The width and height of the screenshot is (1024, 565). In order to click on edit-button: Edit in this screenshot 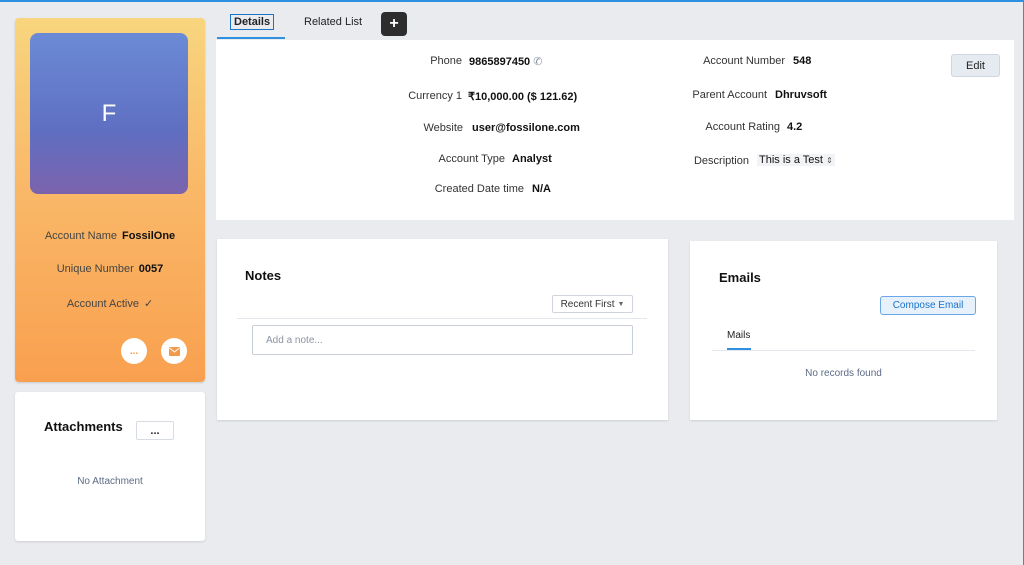, I will do `click(975, 65)`.